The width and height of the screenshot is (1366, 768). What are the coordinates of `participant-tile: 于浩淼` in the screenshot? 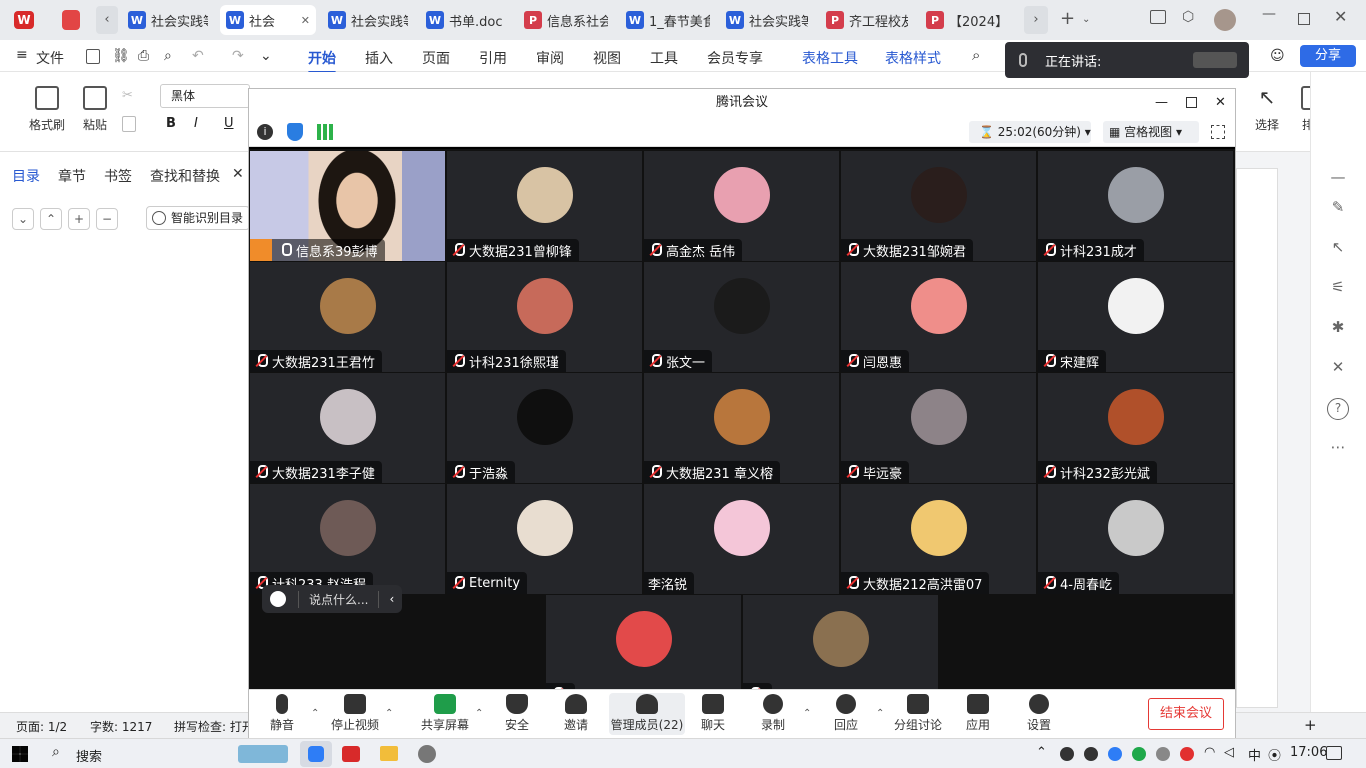 It's located at (544, 428).